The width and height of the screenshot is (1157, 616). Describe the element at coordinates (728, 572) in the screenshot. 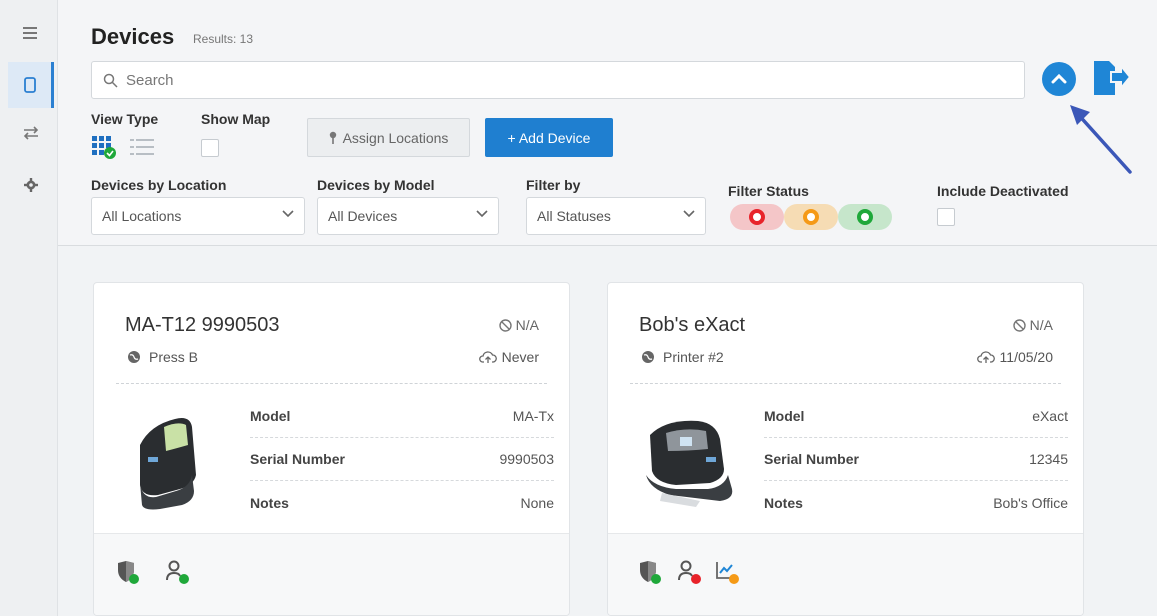

I see `trend-chart-icon` at that location.